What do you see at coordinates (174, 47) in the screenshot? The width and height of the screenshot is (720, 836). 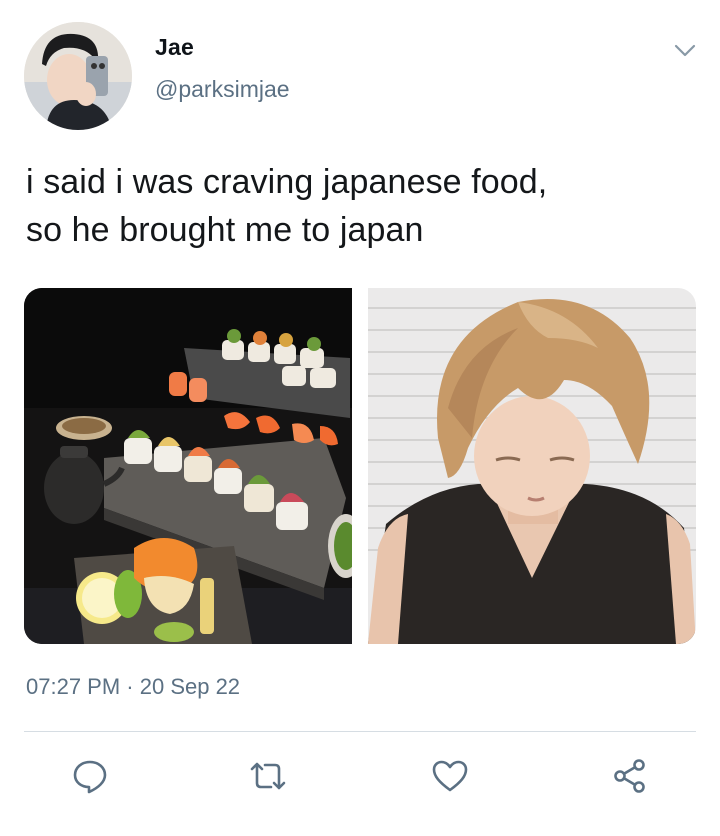 I see `author-display-name: Jae` at bounding box center [174, 47].